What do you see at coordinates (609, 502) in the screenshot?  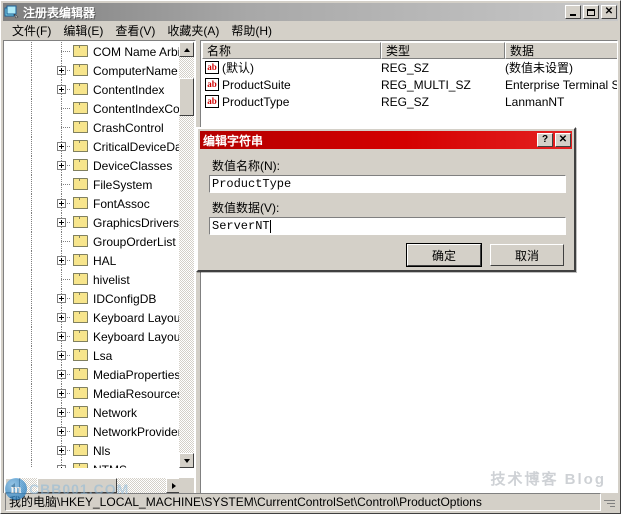 I see `resize-grip` at bounding box center [609, 502].